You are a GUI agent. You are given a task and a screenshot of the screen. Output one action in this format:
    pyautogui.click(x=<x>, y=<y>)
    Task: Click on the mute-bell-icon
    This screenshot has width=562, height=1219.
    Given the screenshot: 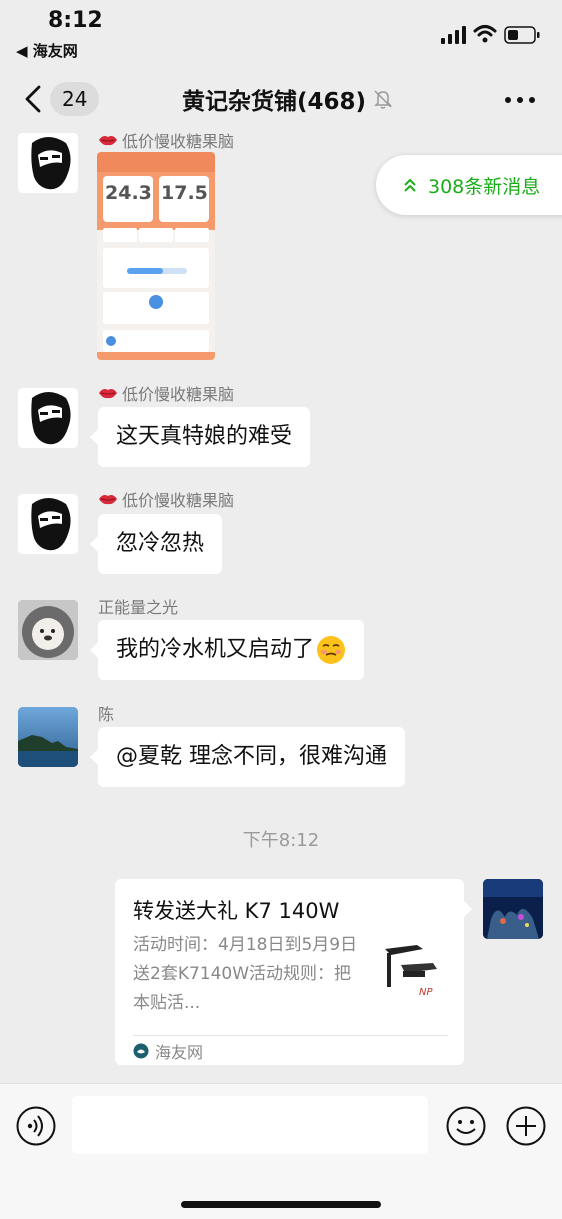 What is the action you would take?
    pyautogui.click(x=383, y=99)
    